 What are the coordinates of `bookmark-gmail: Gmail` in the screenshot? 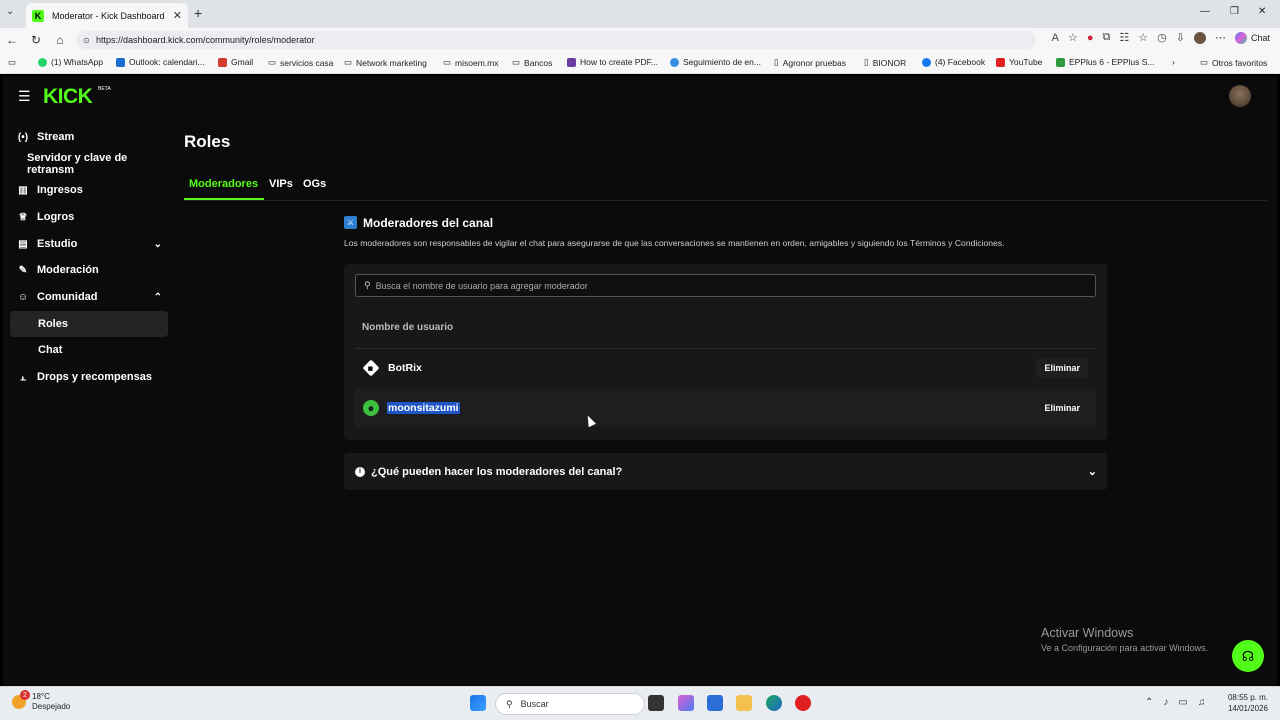 It's located at (235, 62).